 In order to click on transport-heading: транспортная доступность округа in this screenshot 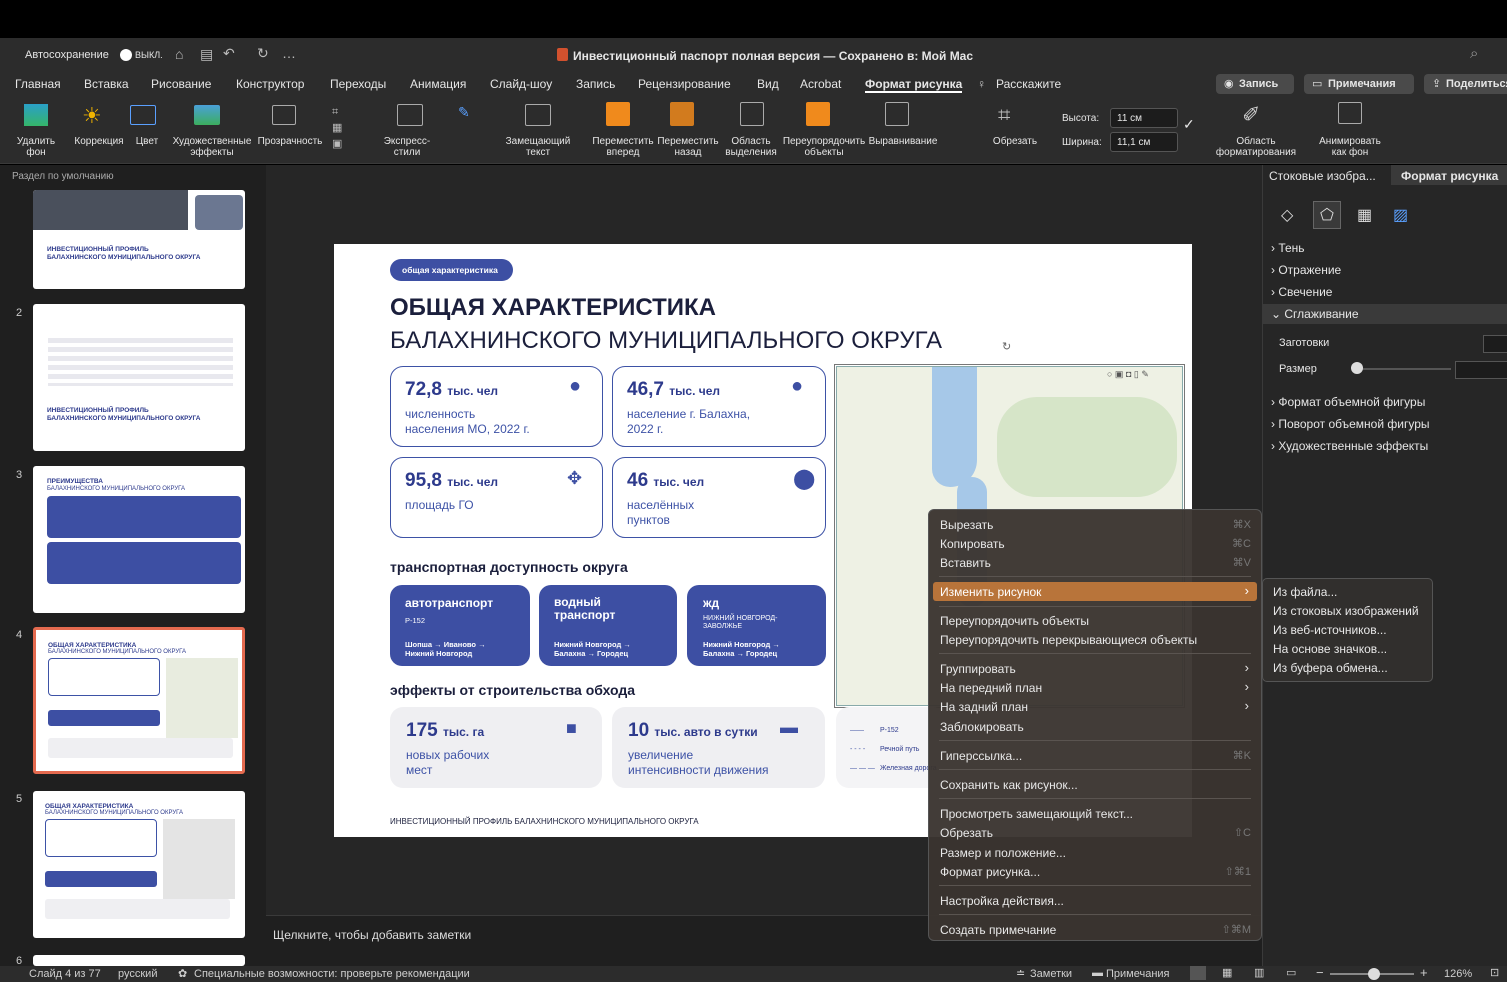, I will do `click(509, 567)`.